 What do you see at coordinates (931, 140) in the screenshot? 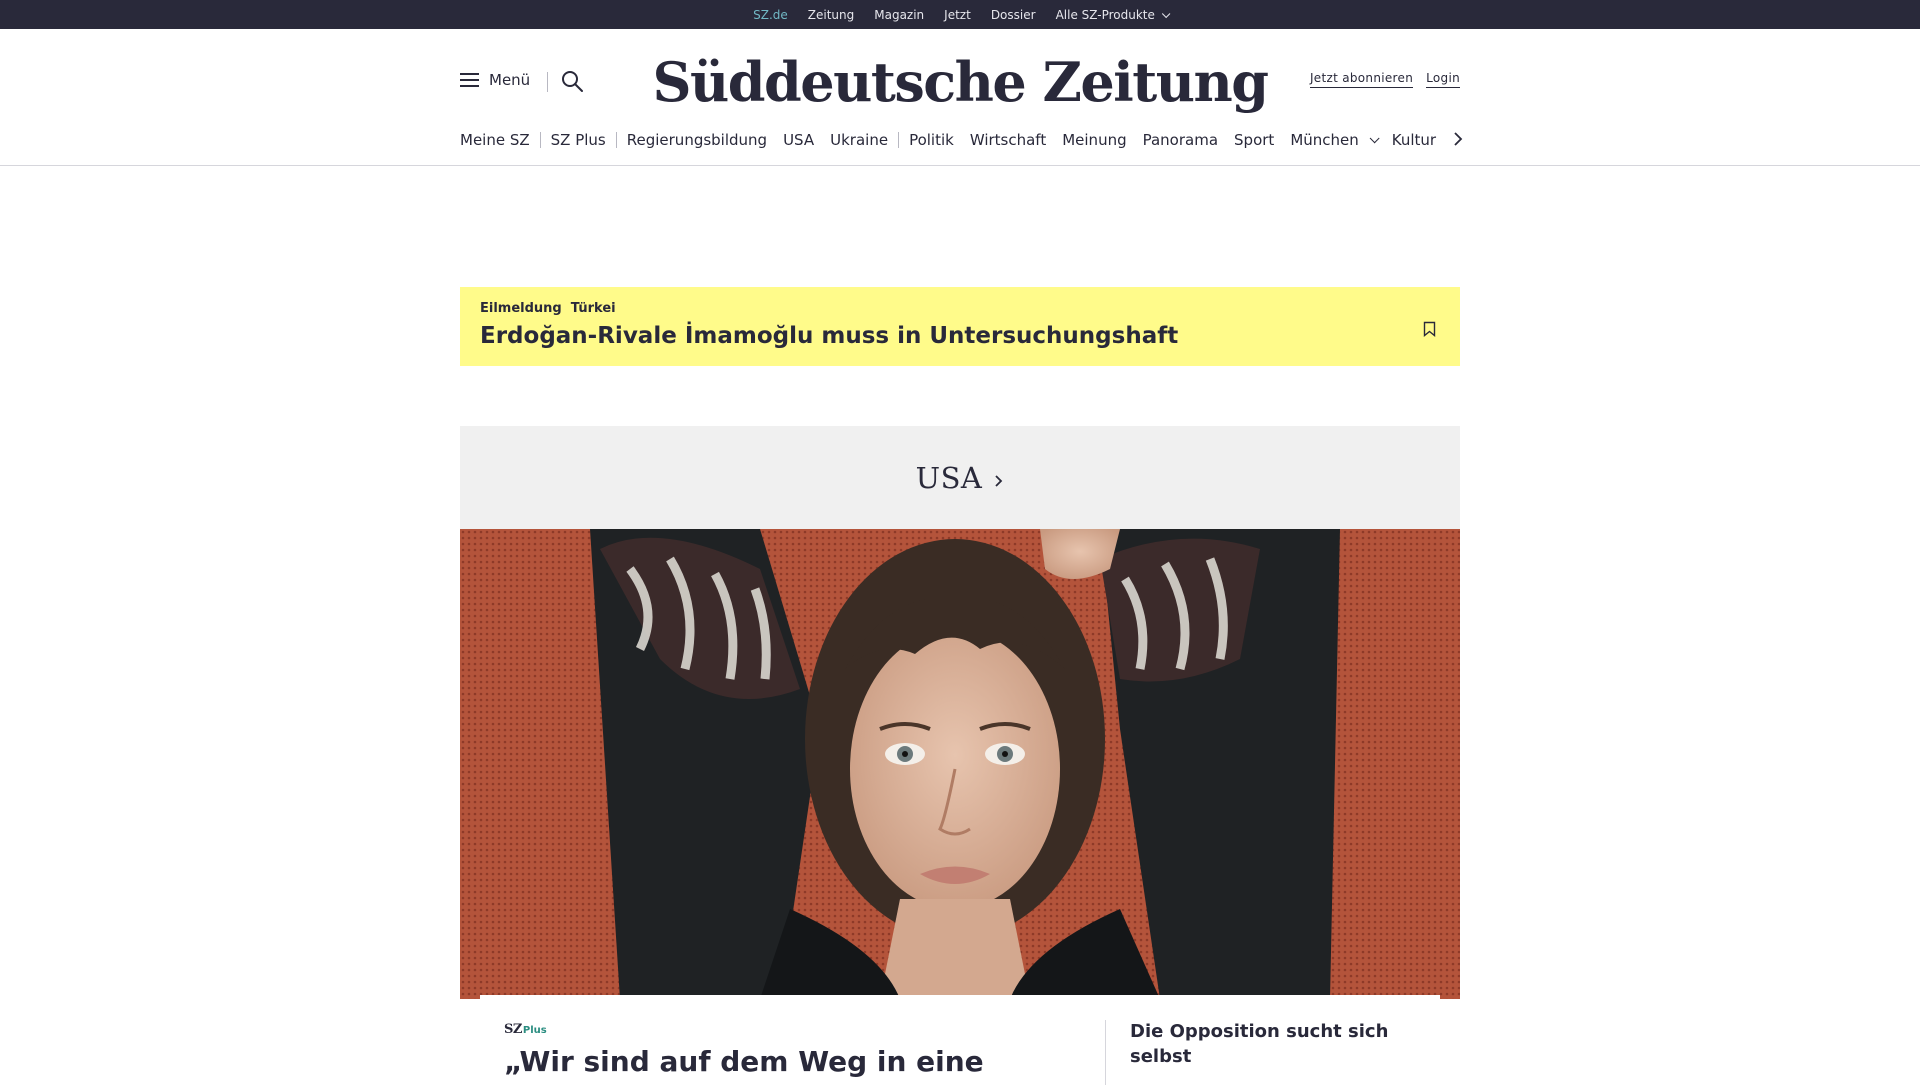
I see `nav-item-politik: Politik` at bounding box center [931, 140].